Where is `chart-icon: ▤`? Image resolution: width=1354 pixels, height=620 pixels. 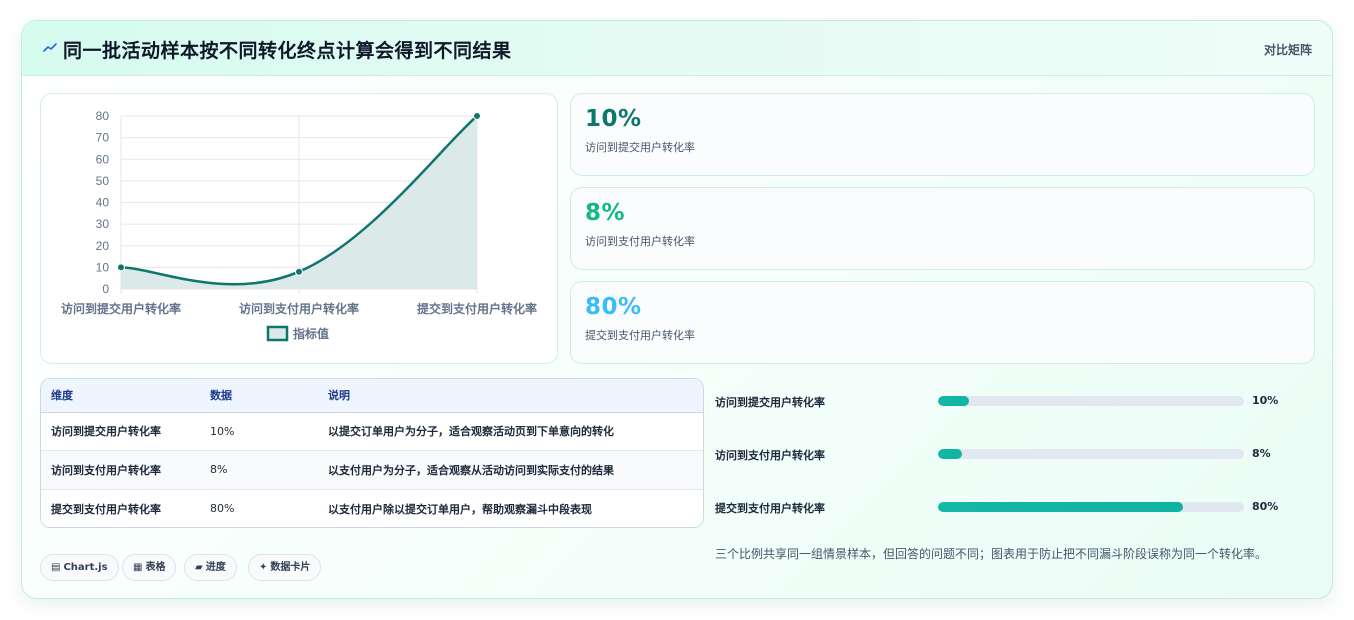
chart-icon: ▤ is located at coordinates (56, 567).